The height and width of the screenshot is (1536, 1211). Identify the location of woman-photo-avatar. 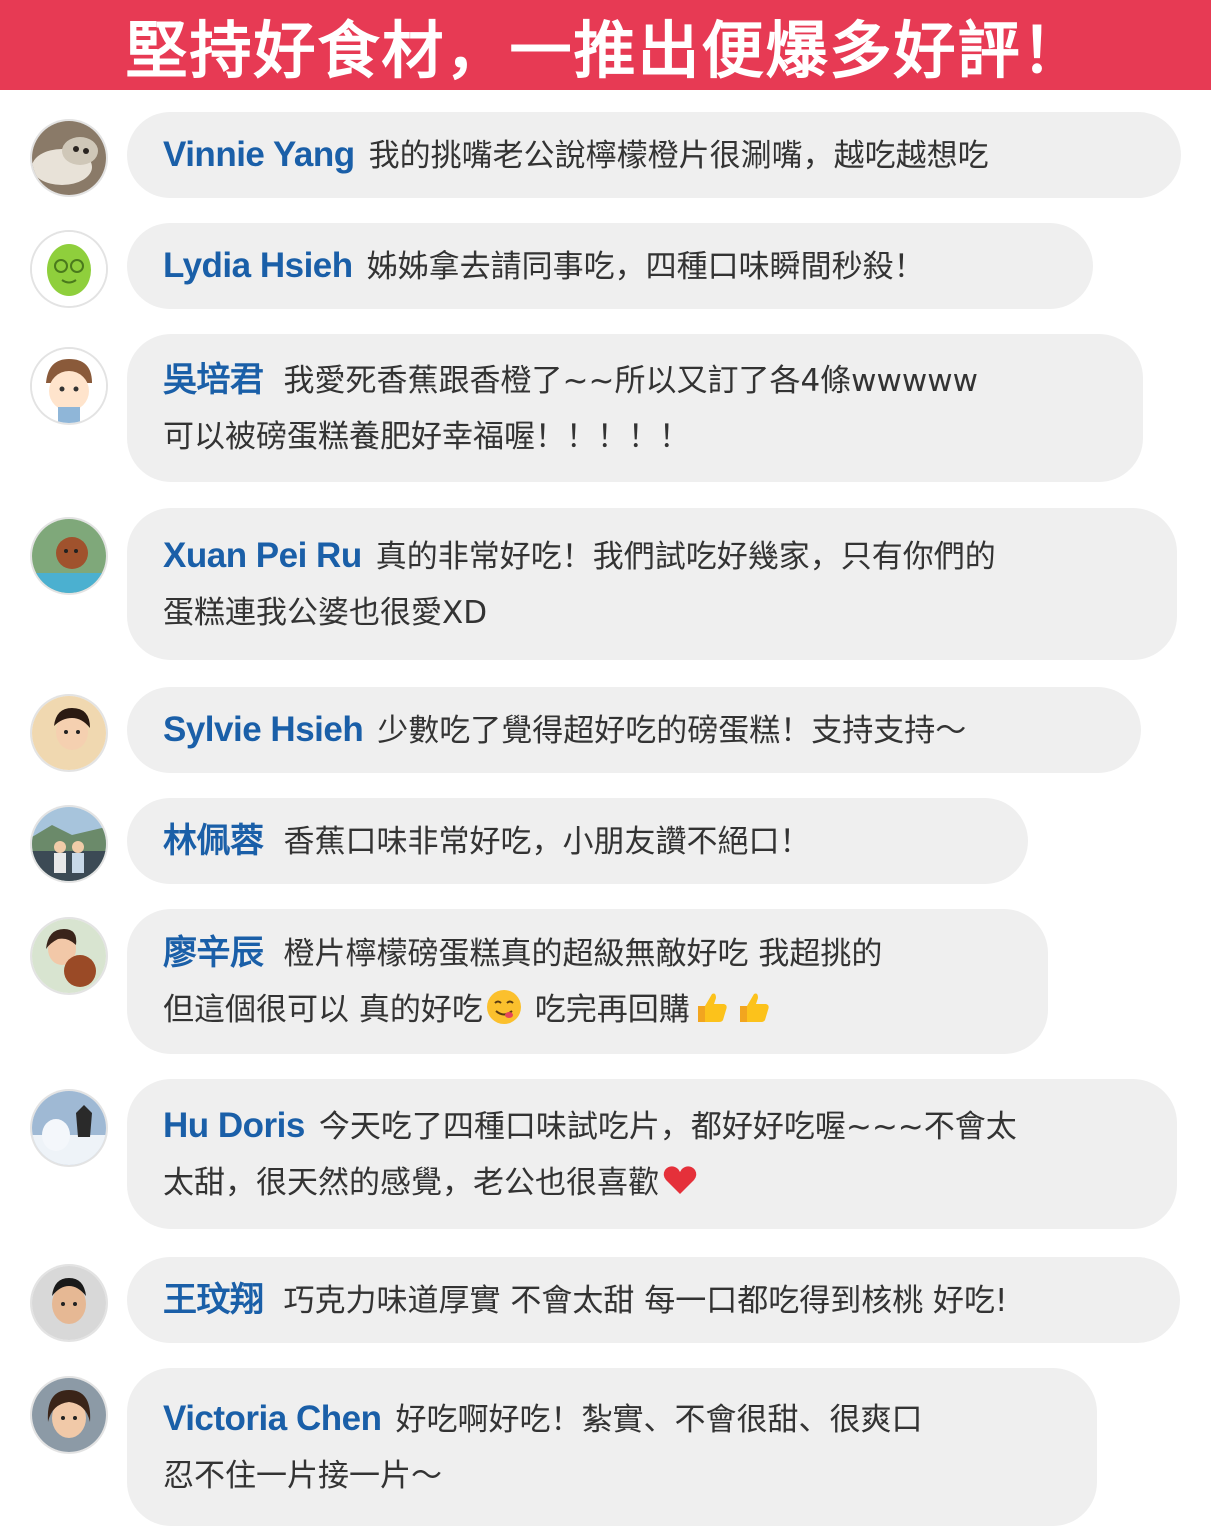
(69, 733).